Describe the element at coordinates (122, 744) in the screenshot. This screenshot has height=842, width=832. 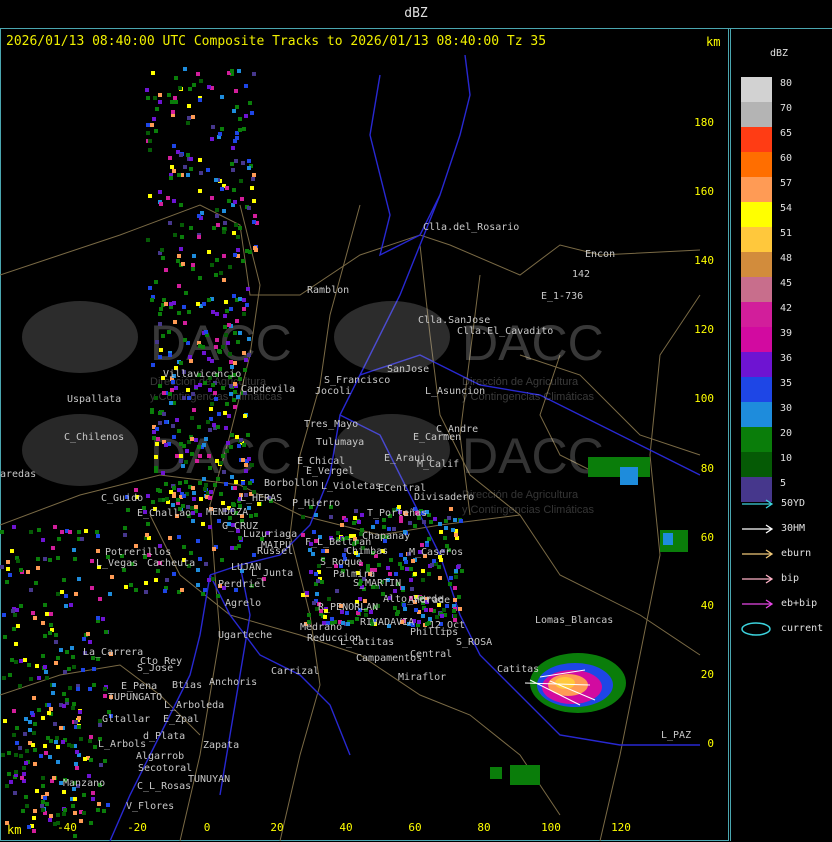
I see `place-name: L_Arbols` at that location.